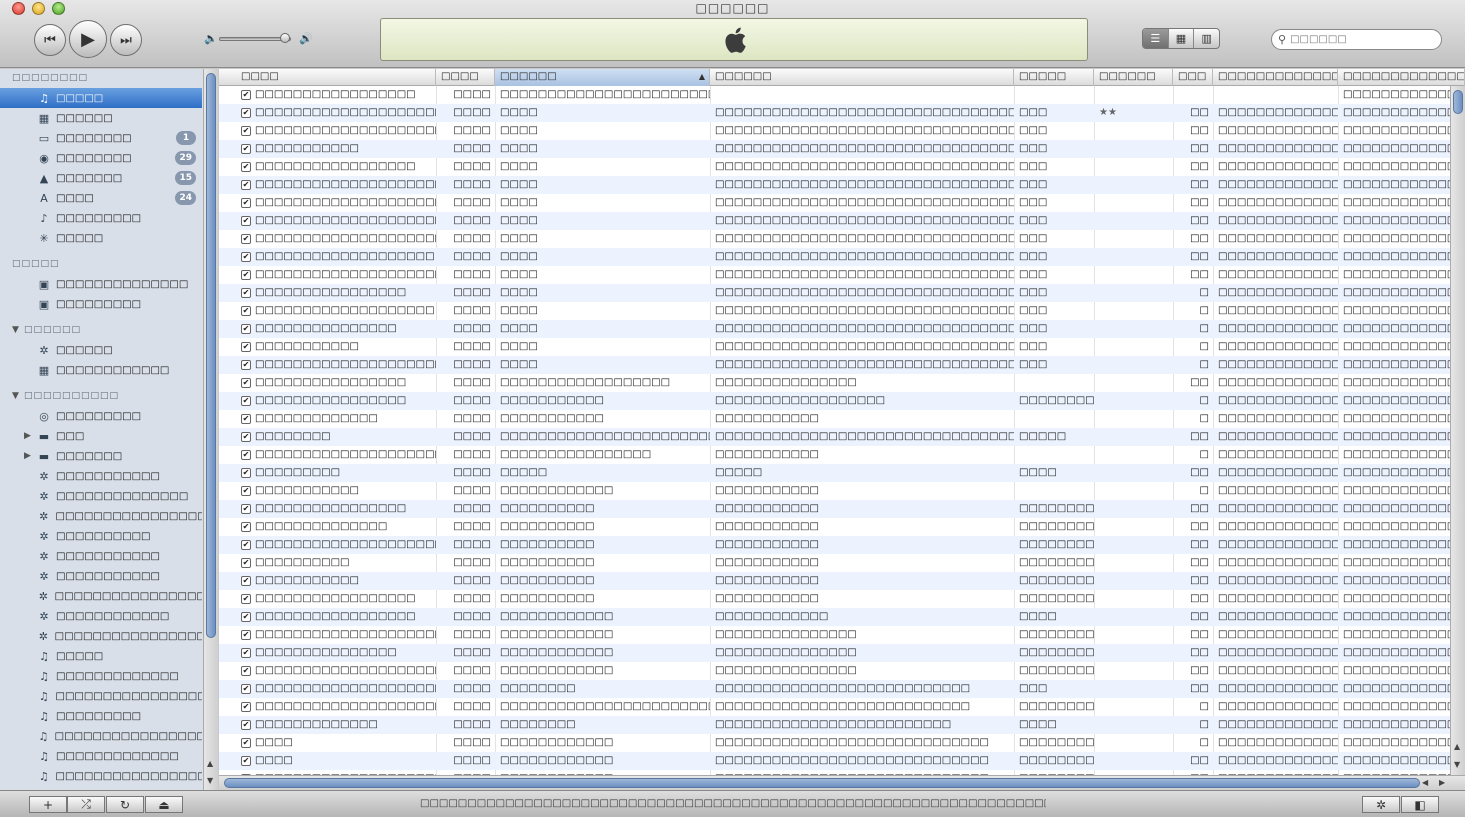 This screenshot has height=817, width=1465. What do you see at coordinates (50, 40) in the screenshot?
I see `previous-track-button: ⏮` at bounding box center [50, 40].